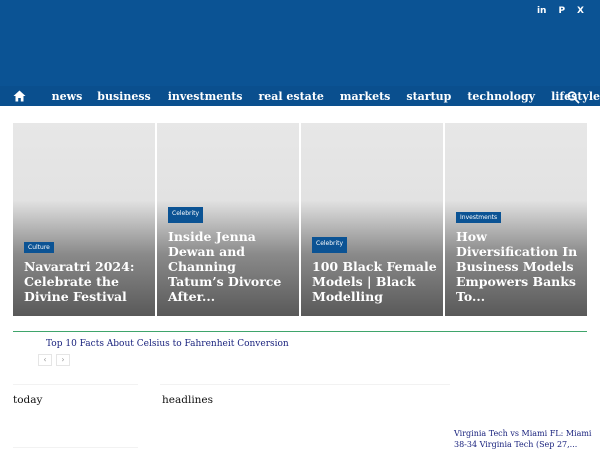  I want to click on nav-item-technology: technology, so click(501, 96).